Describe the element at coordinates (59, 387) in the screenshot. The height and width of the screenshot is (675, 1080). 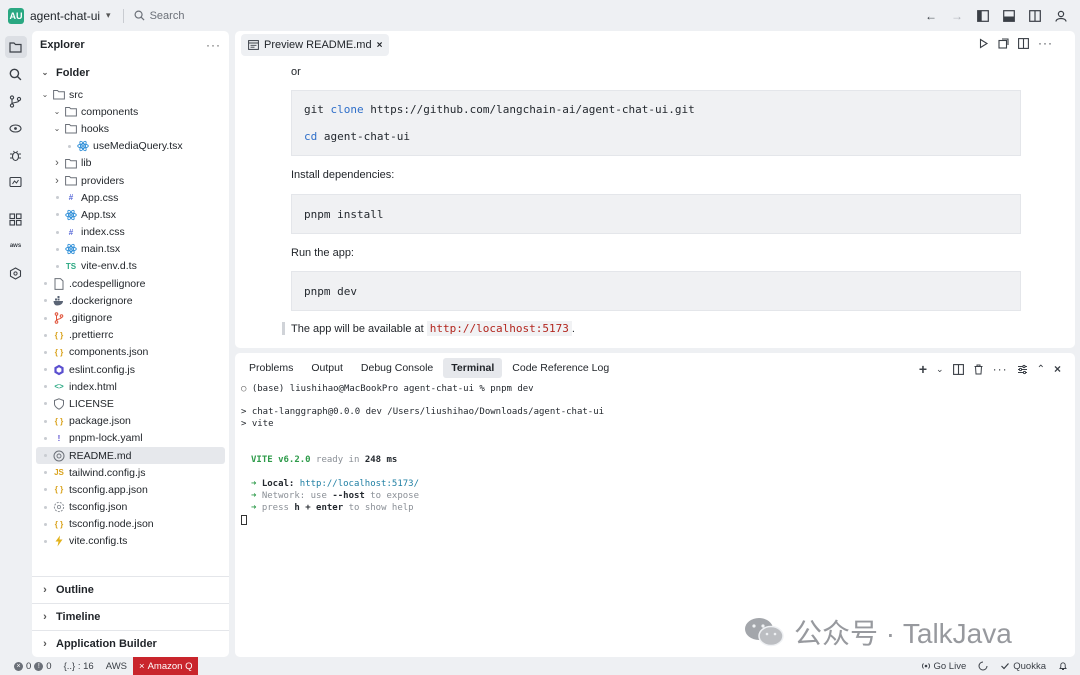
I see `html-icon: <>` at that location.